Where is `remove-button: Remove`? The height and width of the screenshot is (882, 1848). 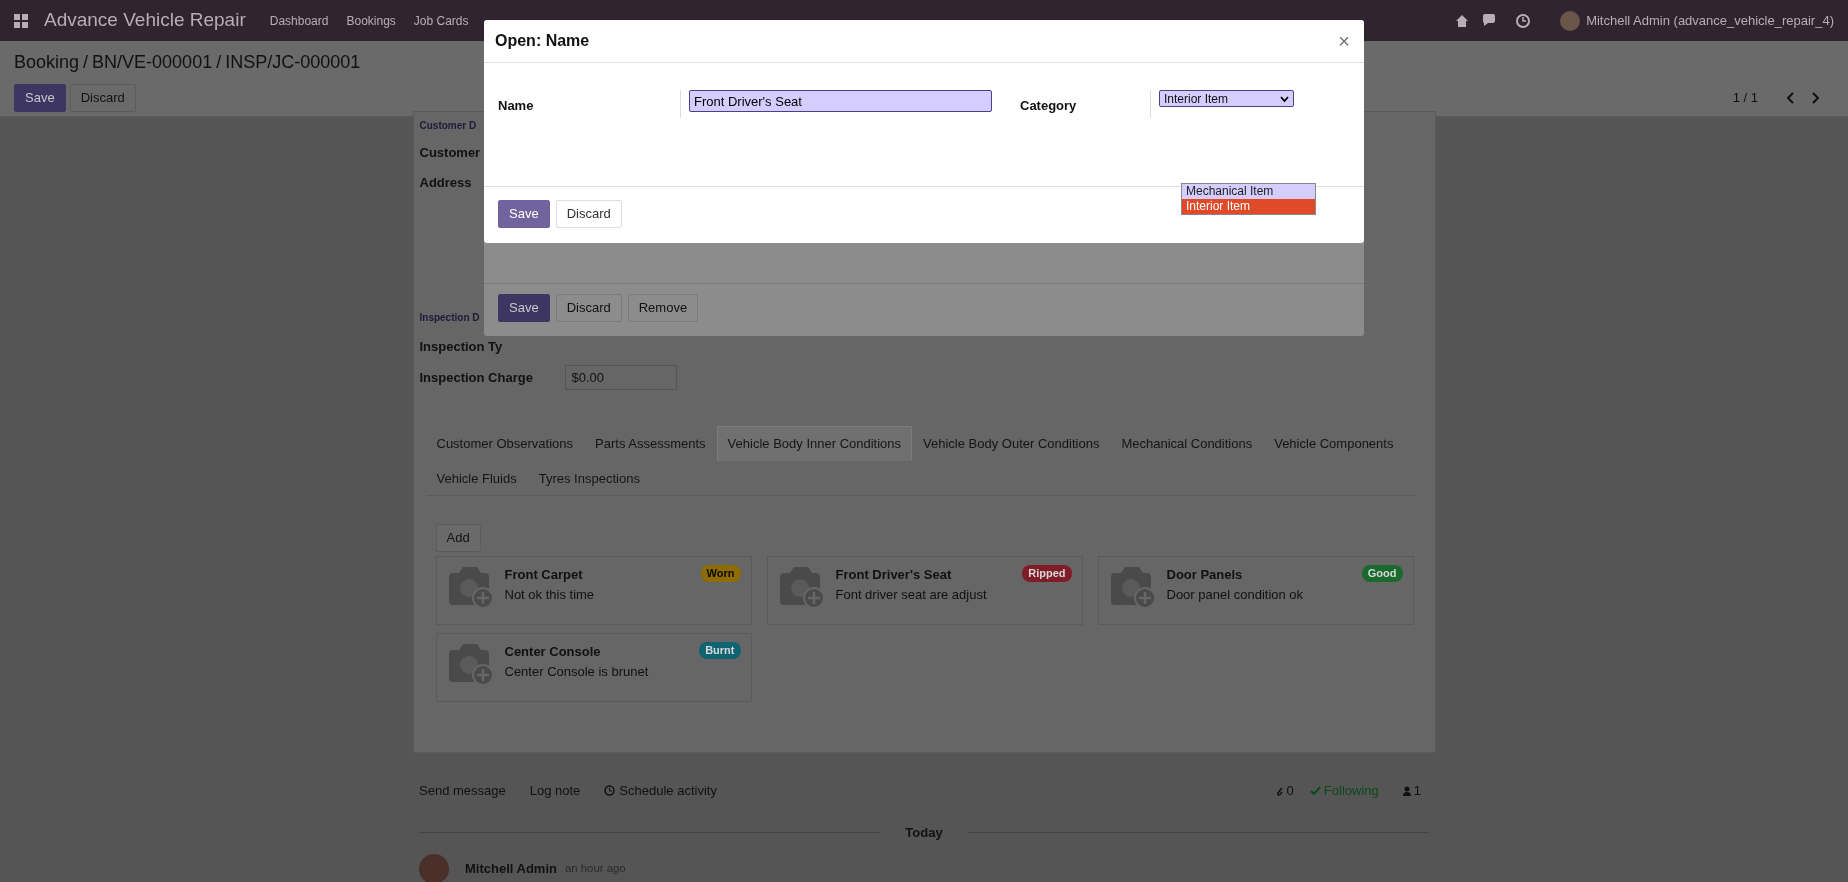 remove-button: Remove is located at coordinates (663, 308).